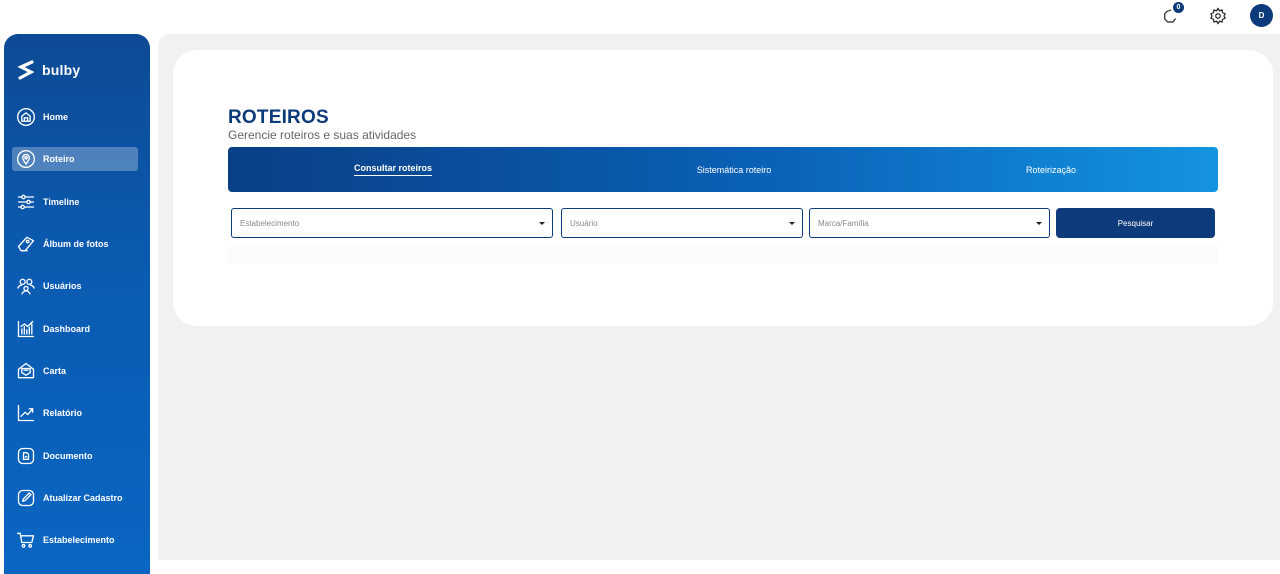  Describe the element at coordinates (1171, 14) in the screenshot. I see `notifications-button: 0` at that location.